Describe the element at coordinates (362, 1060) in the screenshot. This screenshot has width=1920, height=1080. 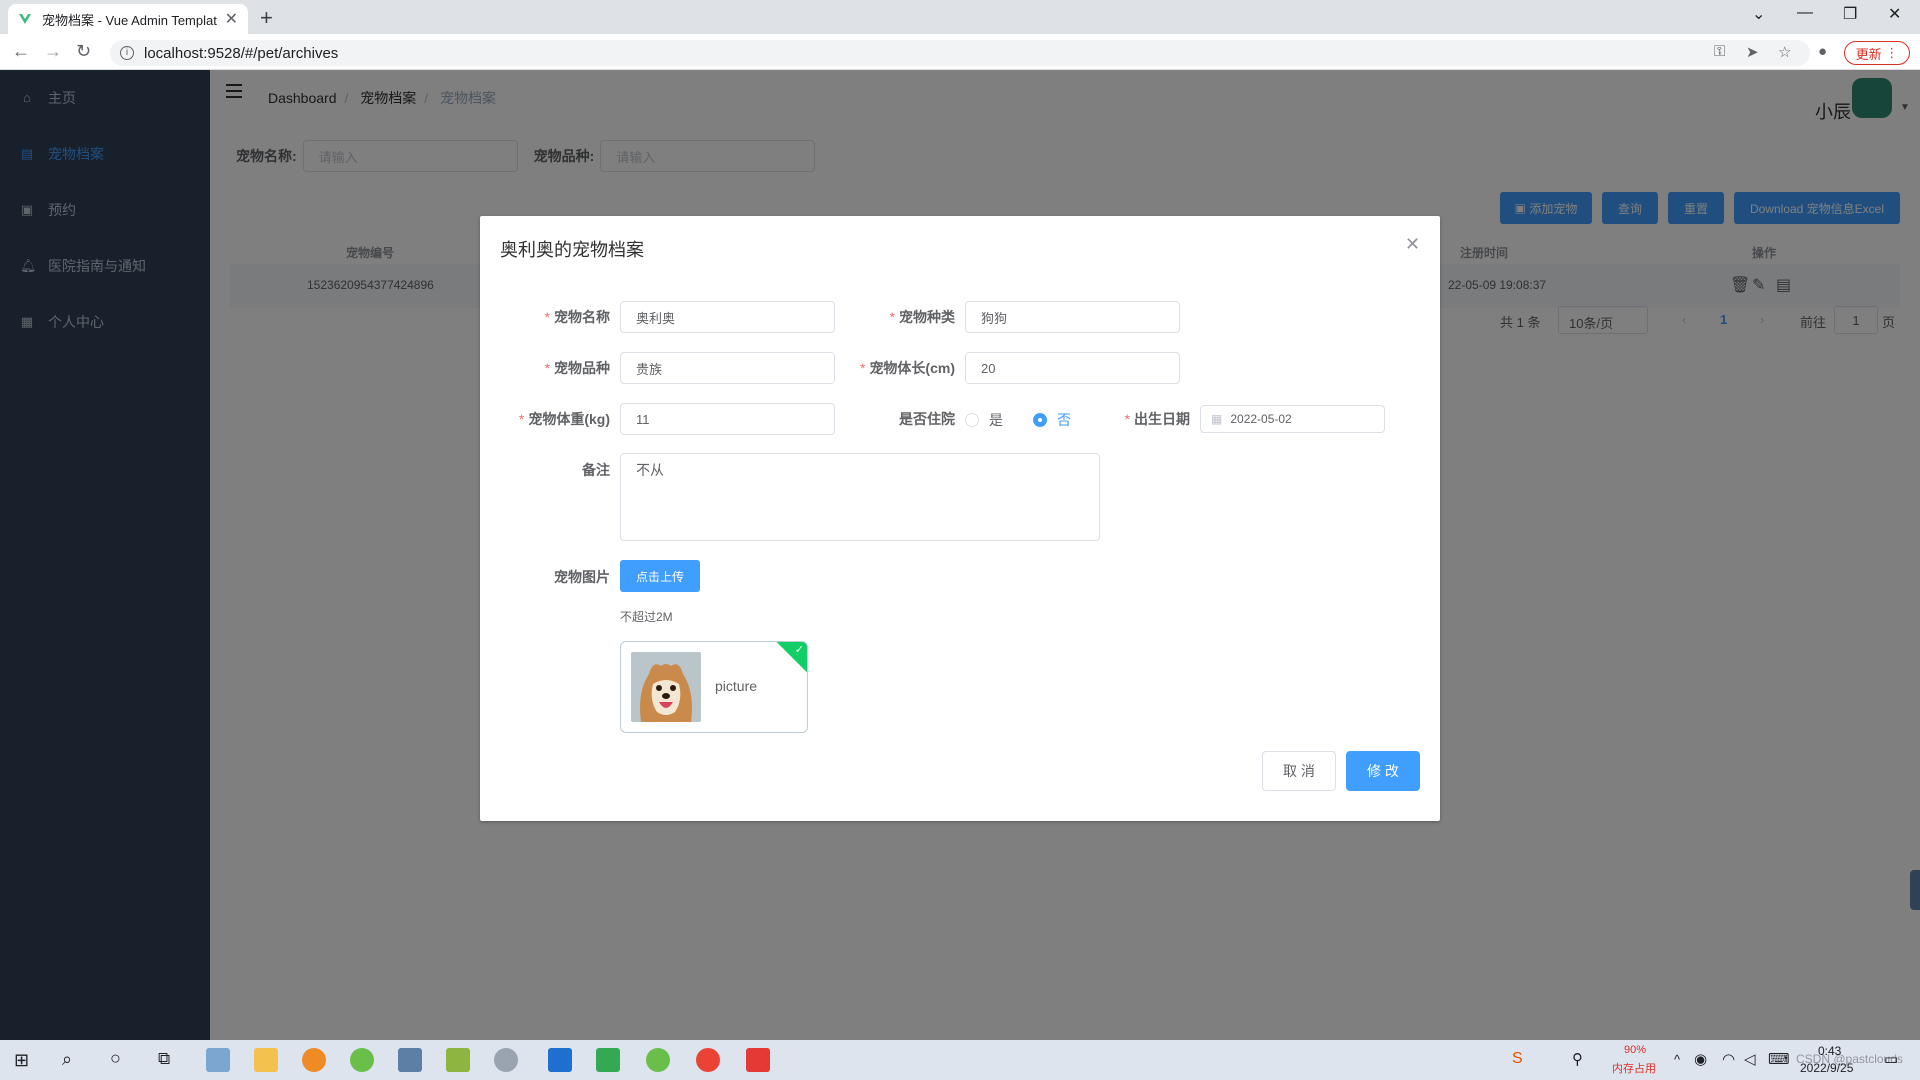
I see `spring-icon` at that location.